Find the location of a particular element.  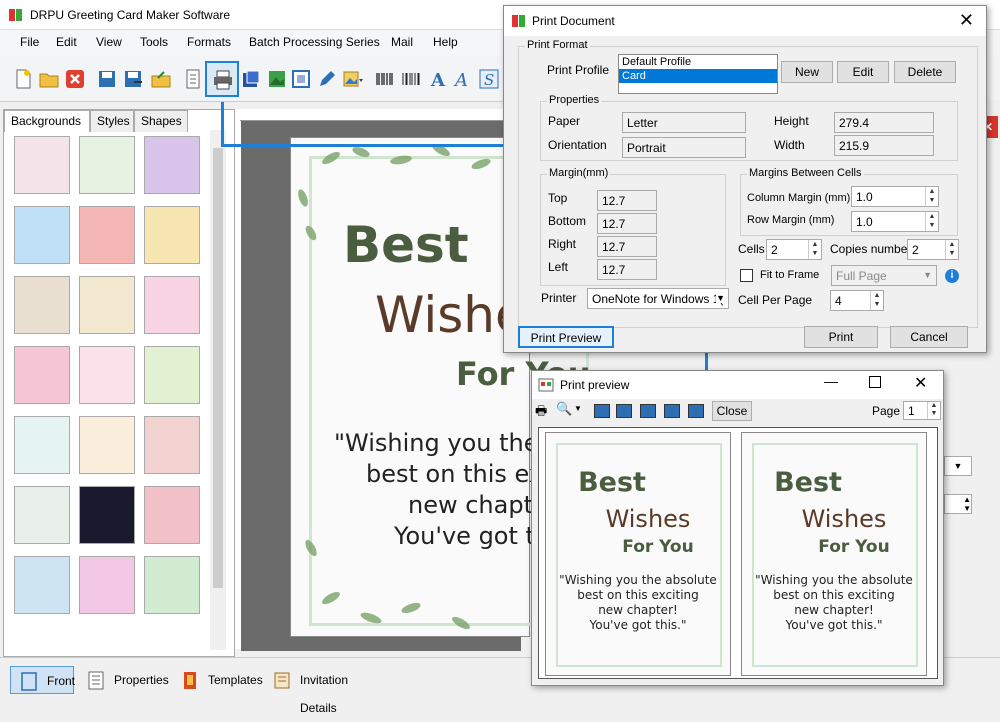

tab-templates: Templates is located at coordinates (217, 680).